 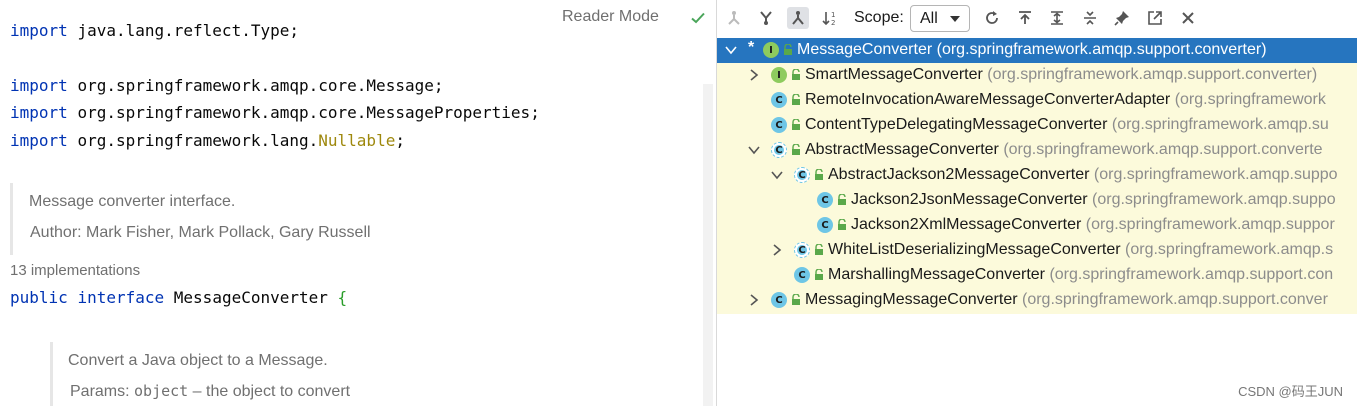 What do you see at coordinates (940, 18) in the screenshot?
I see `scope-dropdown: All` at bounding box center [940, 18].